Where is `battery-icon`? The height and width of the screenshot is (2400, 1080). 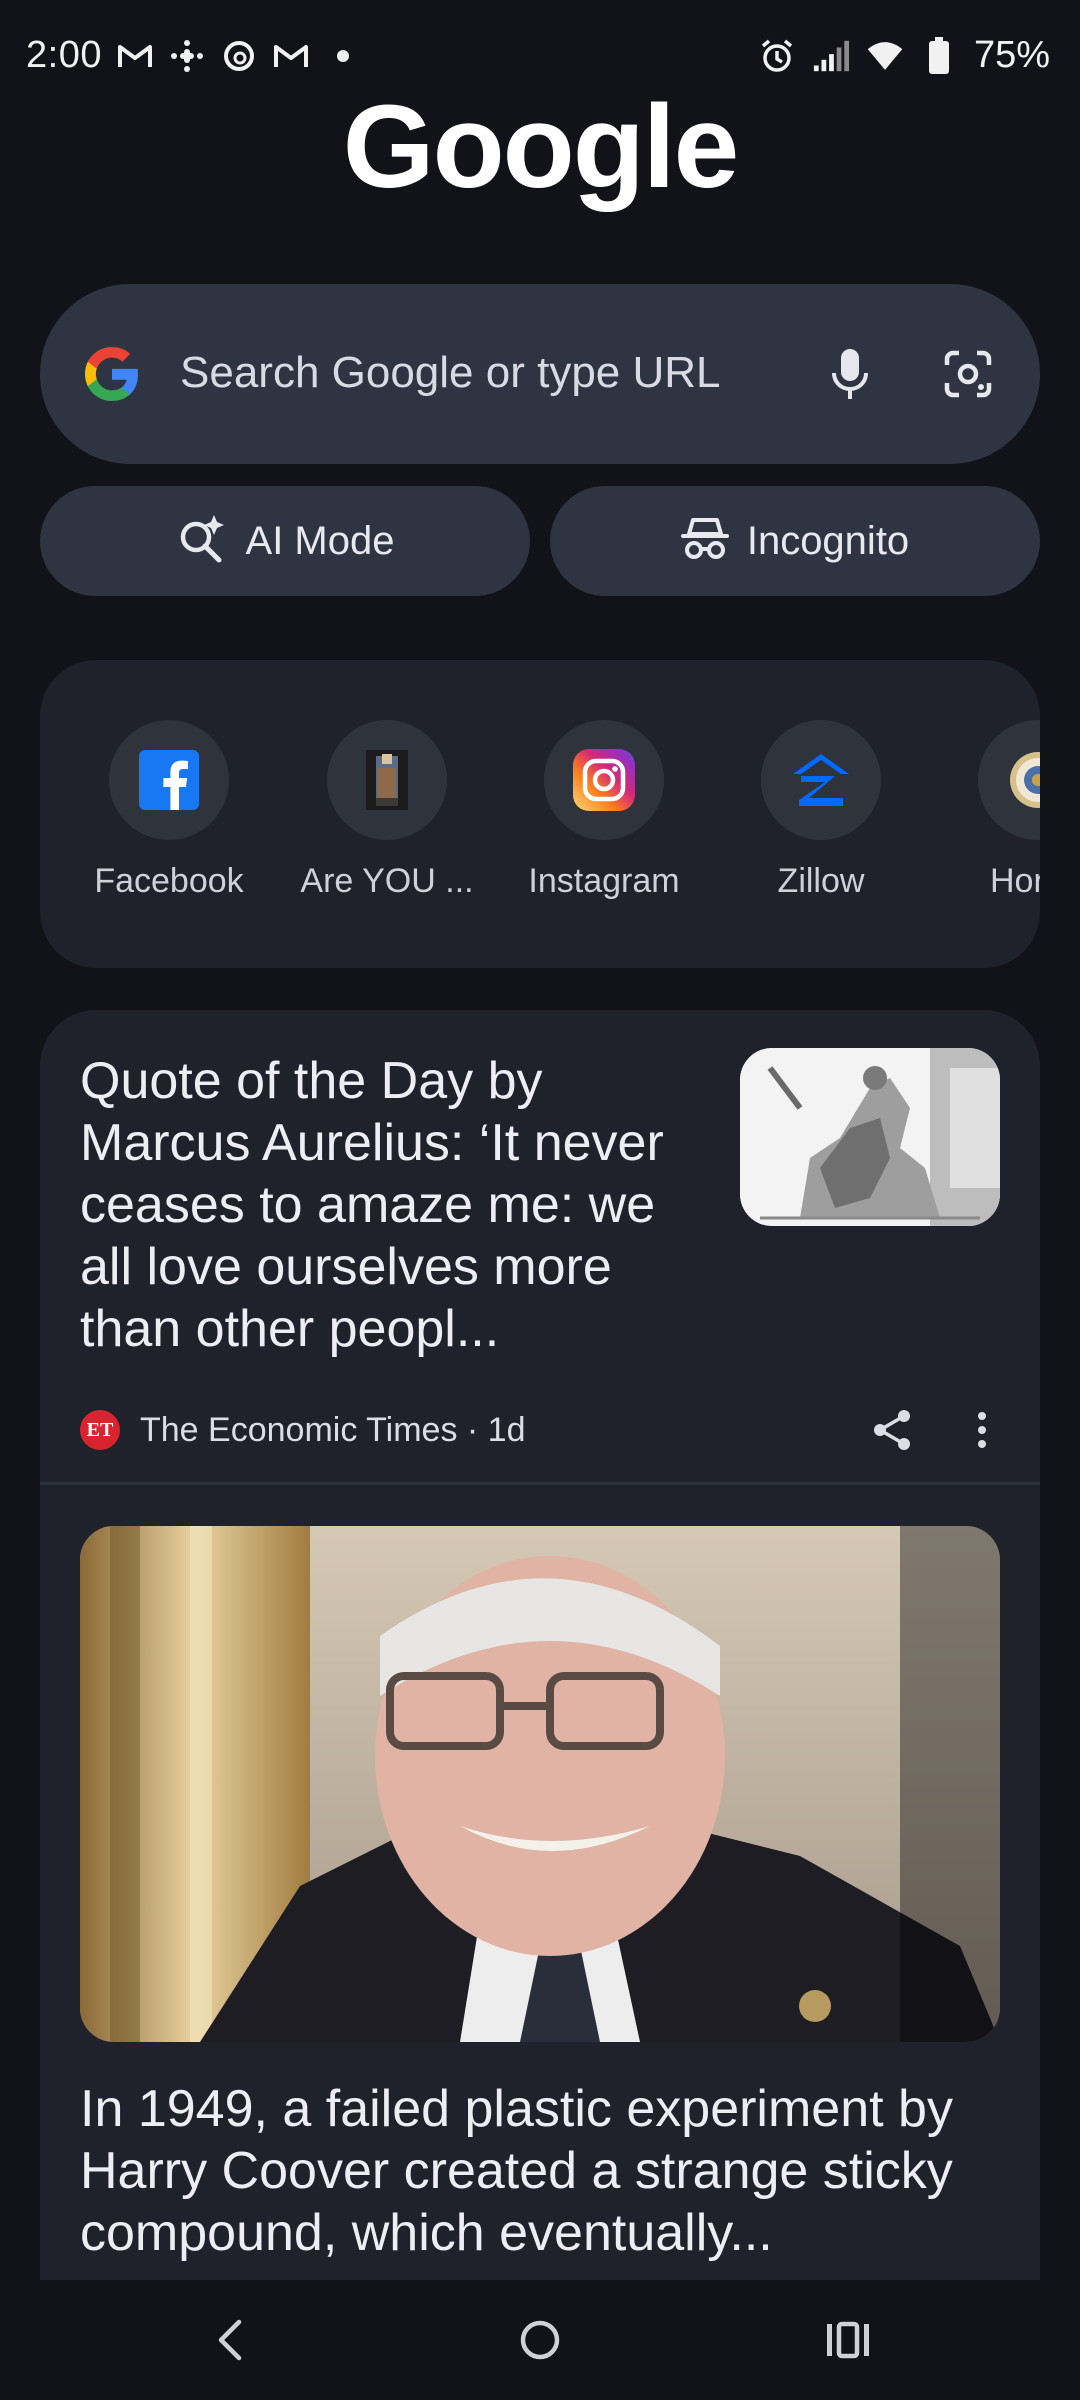
battery-icon is located at coordinates (939, 55).